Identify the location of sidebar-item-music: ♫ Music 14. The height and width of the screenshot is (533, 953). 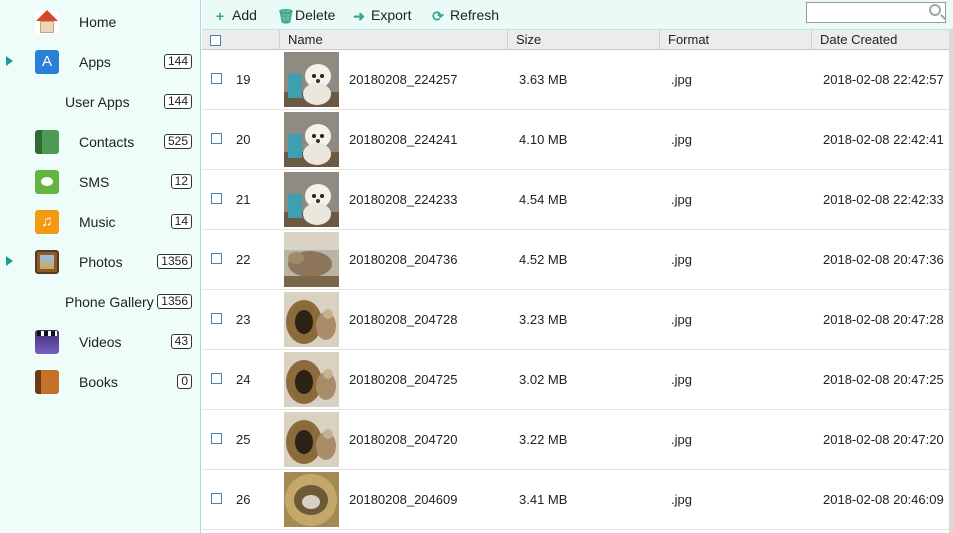
(100, 222).